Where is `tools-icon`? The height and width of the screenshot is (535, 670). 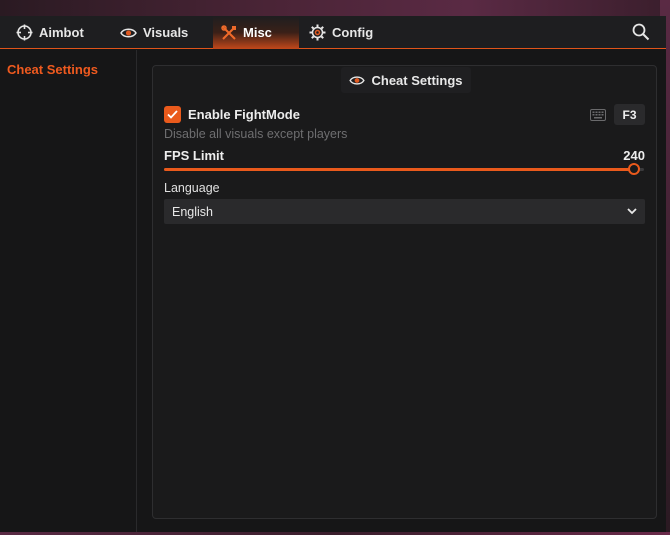 tools-icon is located at coordinates (228, 32).